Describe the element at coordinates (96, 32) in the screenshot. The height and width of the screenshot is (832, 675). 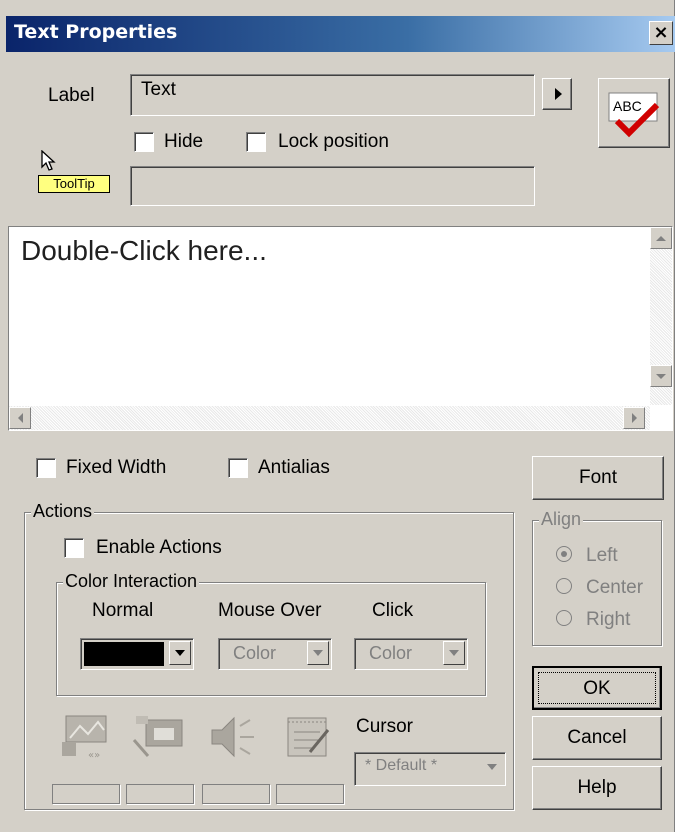
I see `window-title: Text Properties` at that location.